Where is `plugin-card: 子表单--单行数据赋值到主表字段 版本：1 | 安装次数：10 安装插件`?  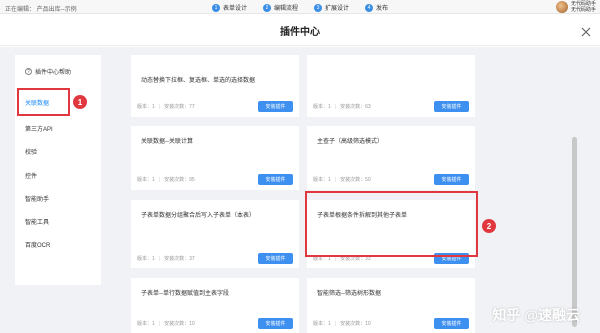
plugin-card: 子表单--单行数据赋值到主表字段 版本：1 | 安装次数：10 安装插件 is located at coordinates (215, 305).